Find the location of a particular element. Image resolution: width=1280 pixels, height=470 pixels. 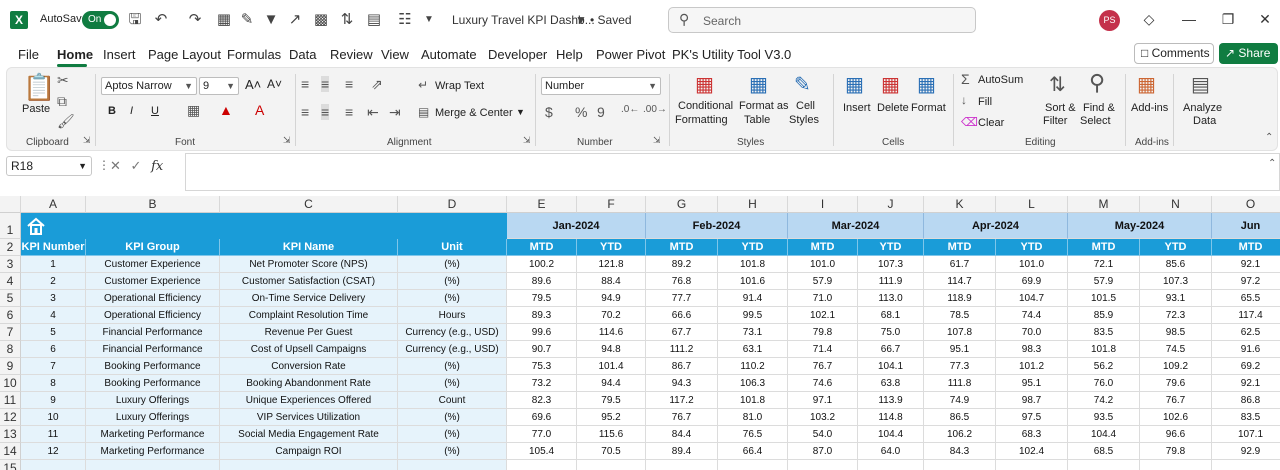

formula-input is located at coordinates (732, 172).